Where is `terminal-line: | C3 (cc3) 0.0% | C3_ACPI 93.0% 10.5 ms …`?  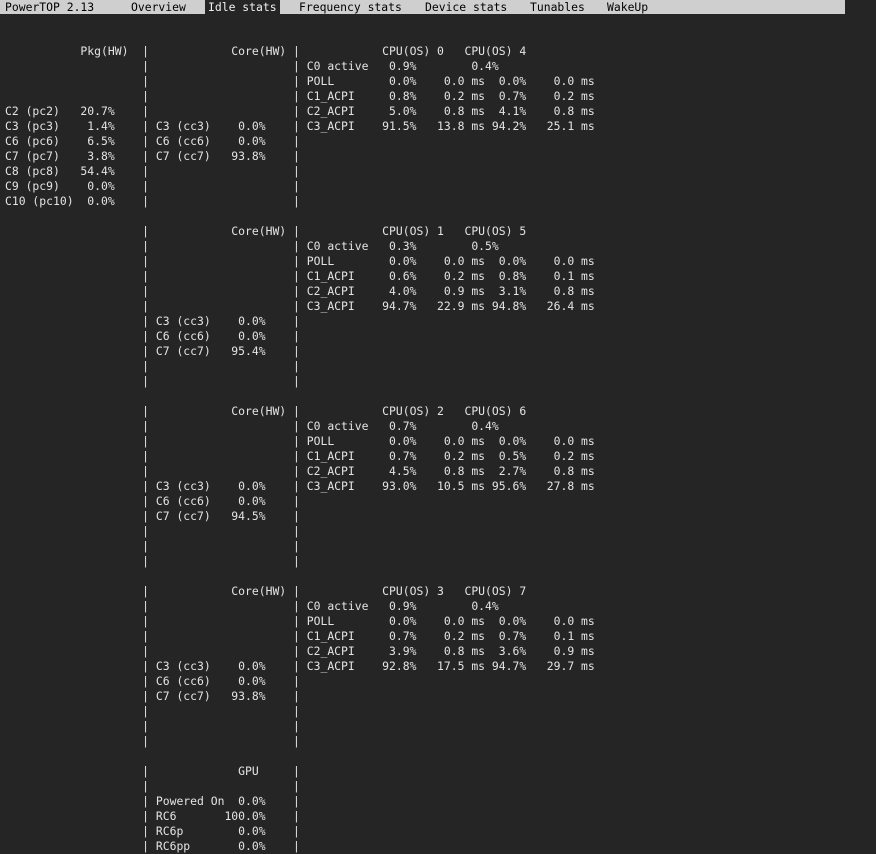
terminal-line: | C3 (cc3) 0.0% | C3_ACPI 93.0% 10.5 ms … is located at coordinates (300, 486).